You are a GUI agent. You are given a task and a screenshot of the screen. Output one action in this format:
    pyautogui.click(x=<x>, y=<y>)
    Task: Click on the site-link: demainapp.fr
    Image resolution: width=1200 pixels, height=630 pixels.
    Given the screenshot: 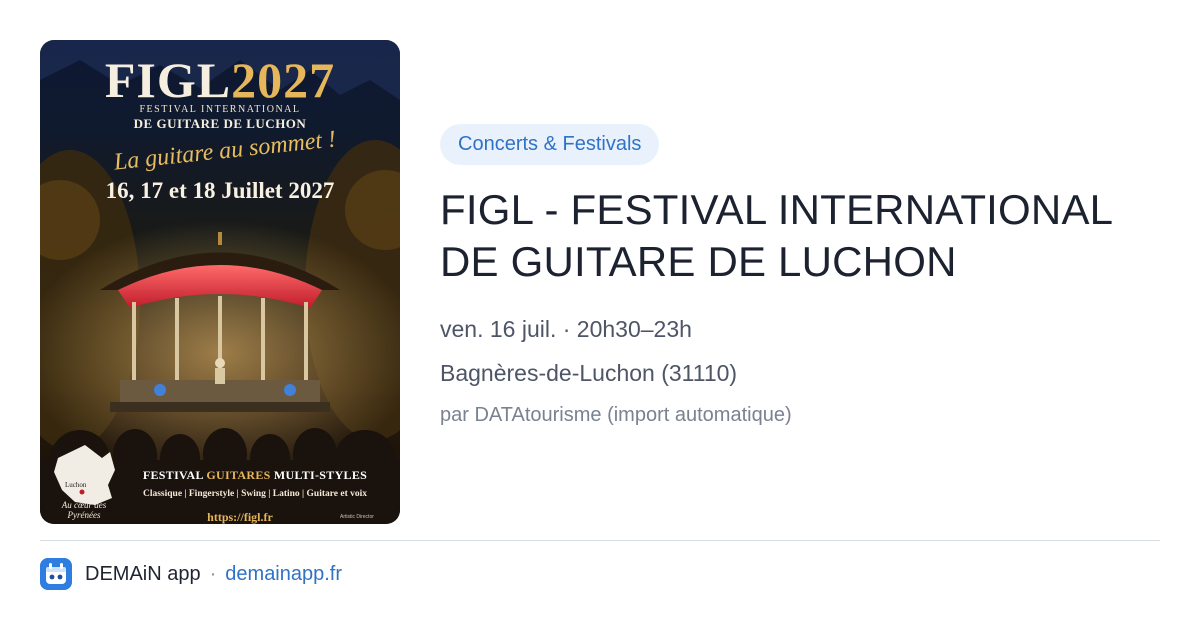 What is the action you would take?
    pyautogui.click(x=283, y=574)
    